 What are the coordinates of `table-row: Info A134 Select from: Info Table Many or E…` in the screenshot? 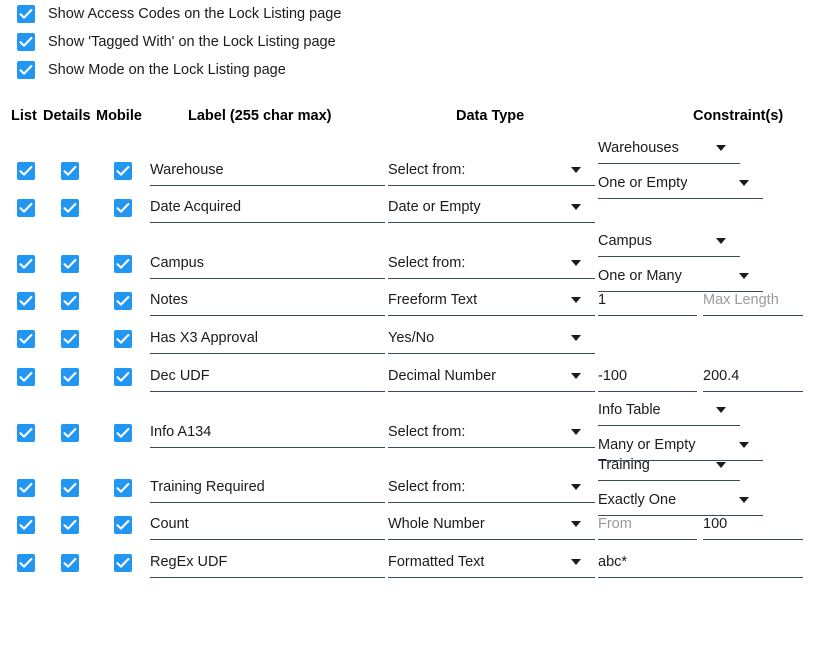 It's located at (413, 430).